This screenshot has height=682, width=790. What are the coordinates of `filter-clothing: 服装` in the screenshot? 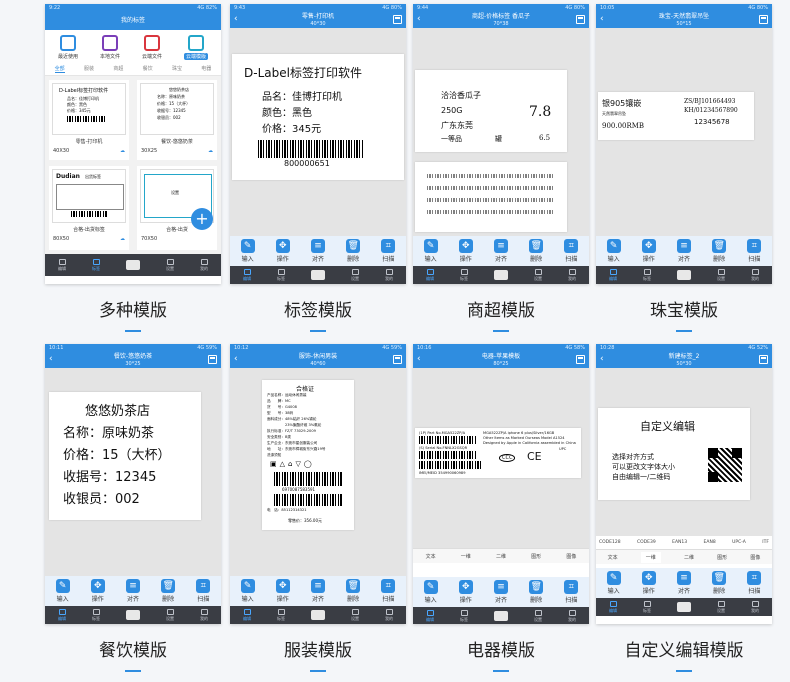 It's located at (89, 69).